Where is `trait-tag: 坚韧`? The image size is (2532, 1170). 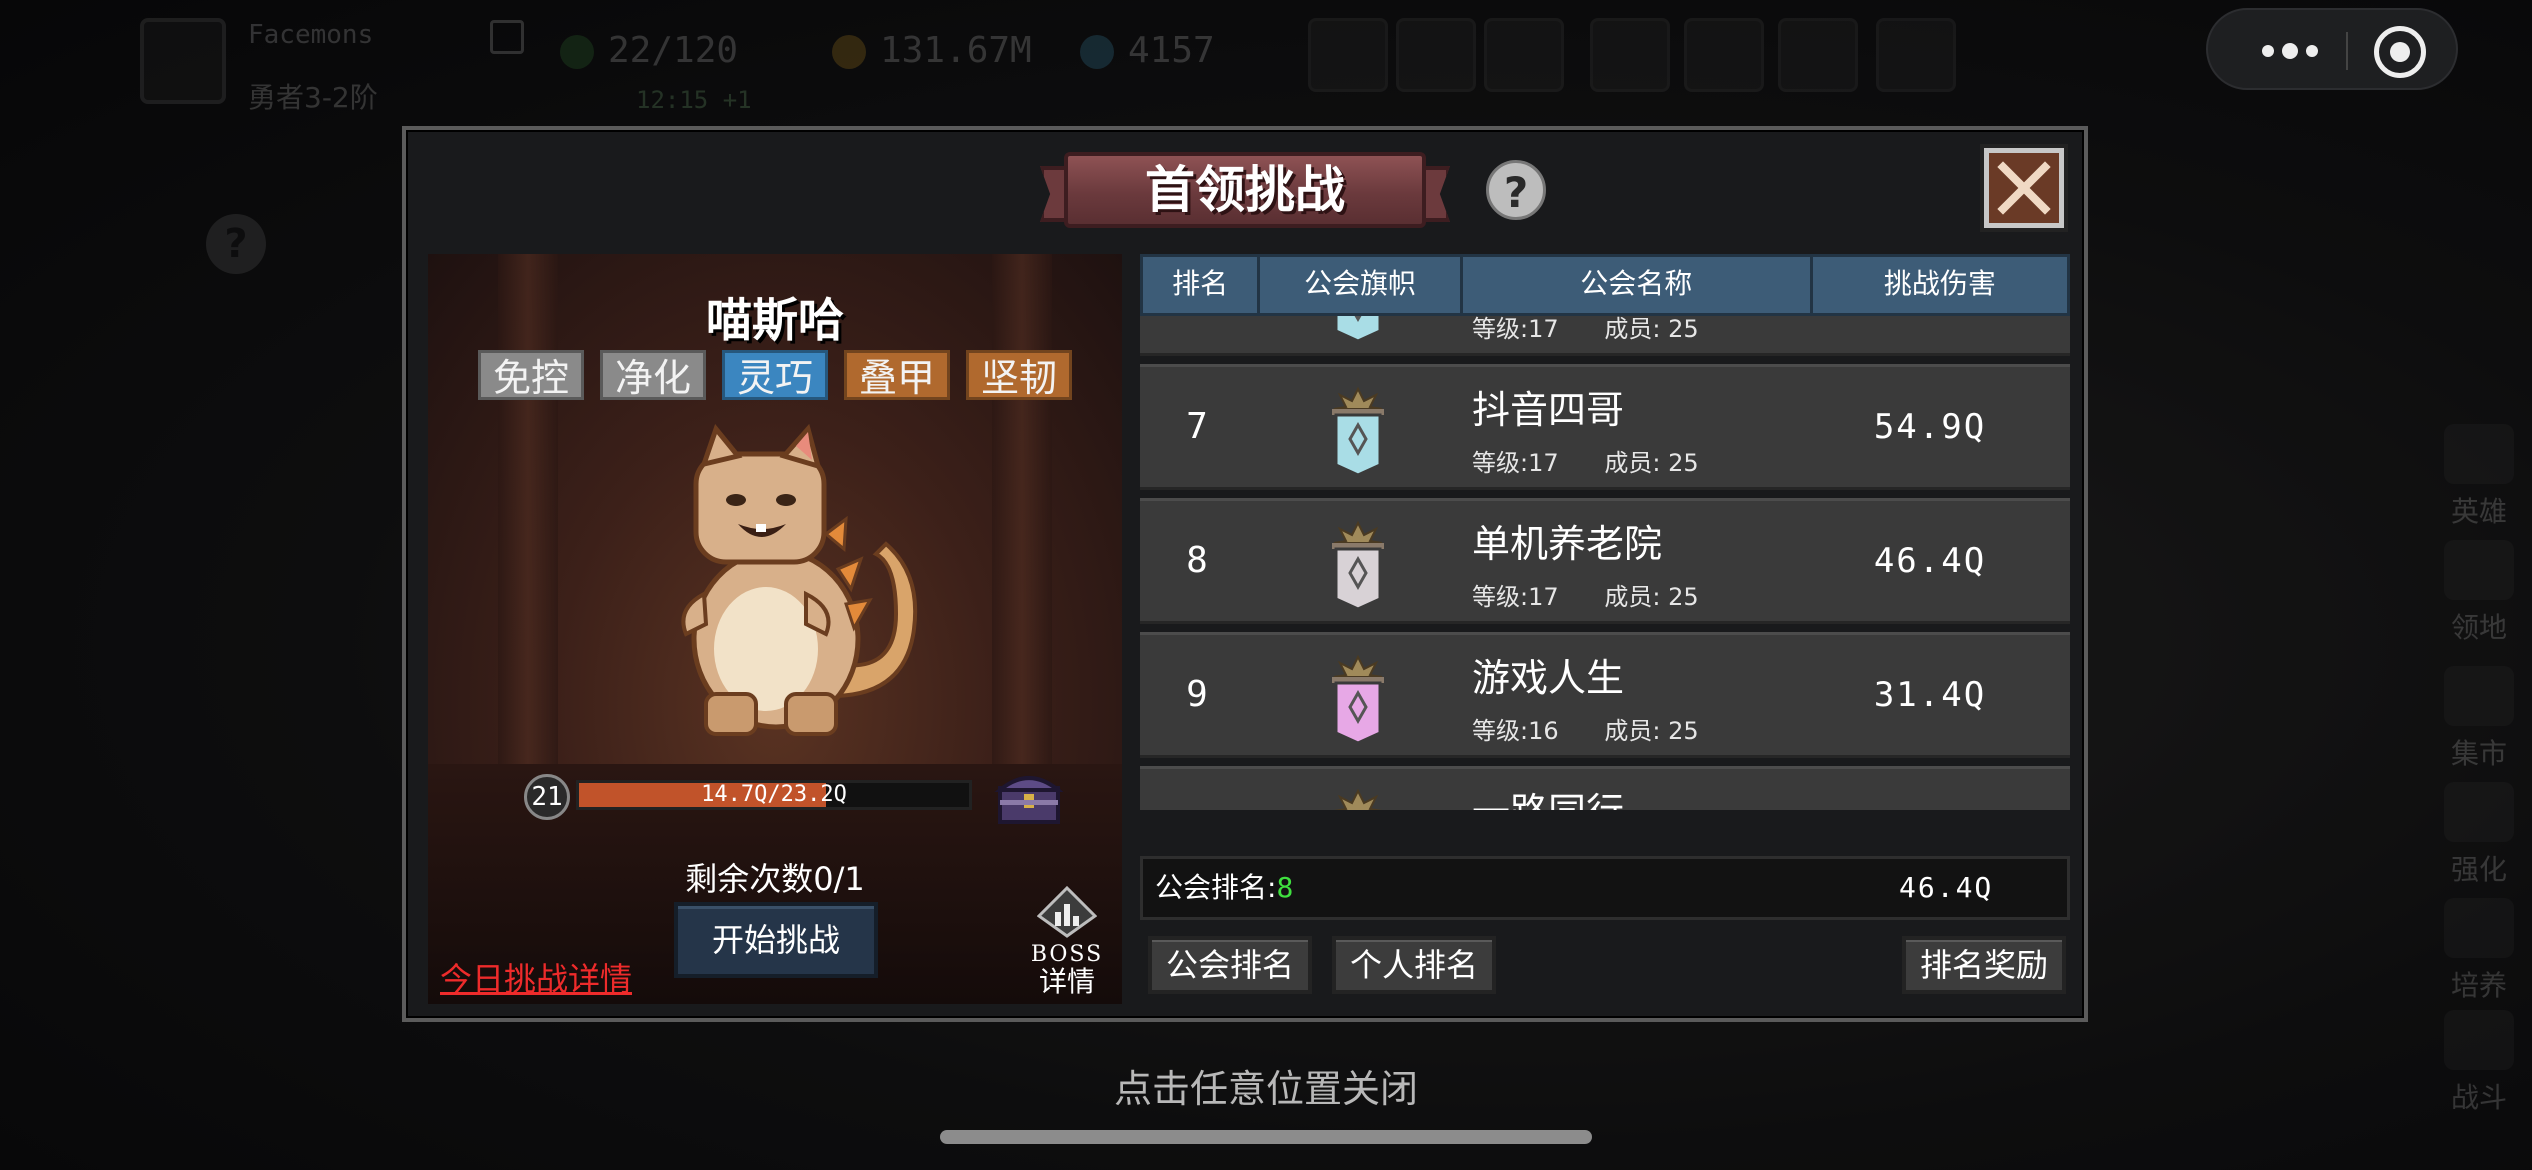 trait-tag: 坚韧 is located at coordinates (1019, 375).